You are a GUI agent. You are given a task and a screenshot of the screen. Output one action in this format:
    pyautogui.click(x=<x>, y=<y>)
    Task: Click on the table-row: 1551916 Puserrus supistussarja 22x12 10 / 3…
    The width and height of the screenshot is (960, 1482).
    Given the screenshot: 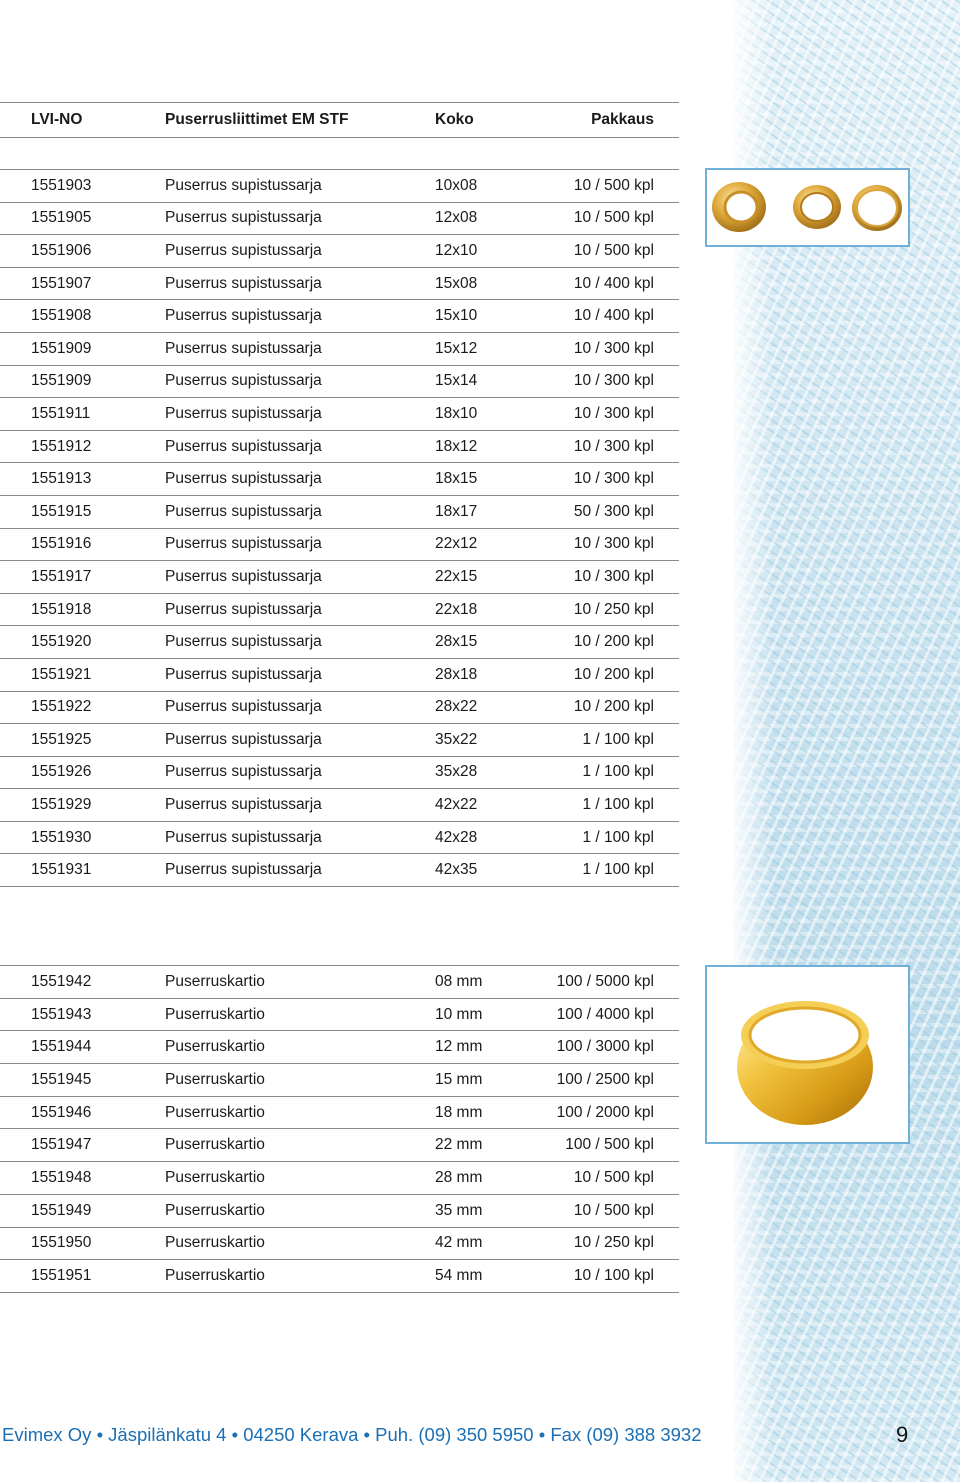 What is the action you would take?
    pyautogui.click(x=339, y=545)
    